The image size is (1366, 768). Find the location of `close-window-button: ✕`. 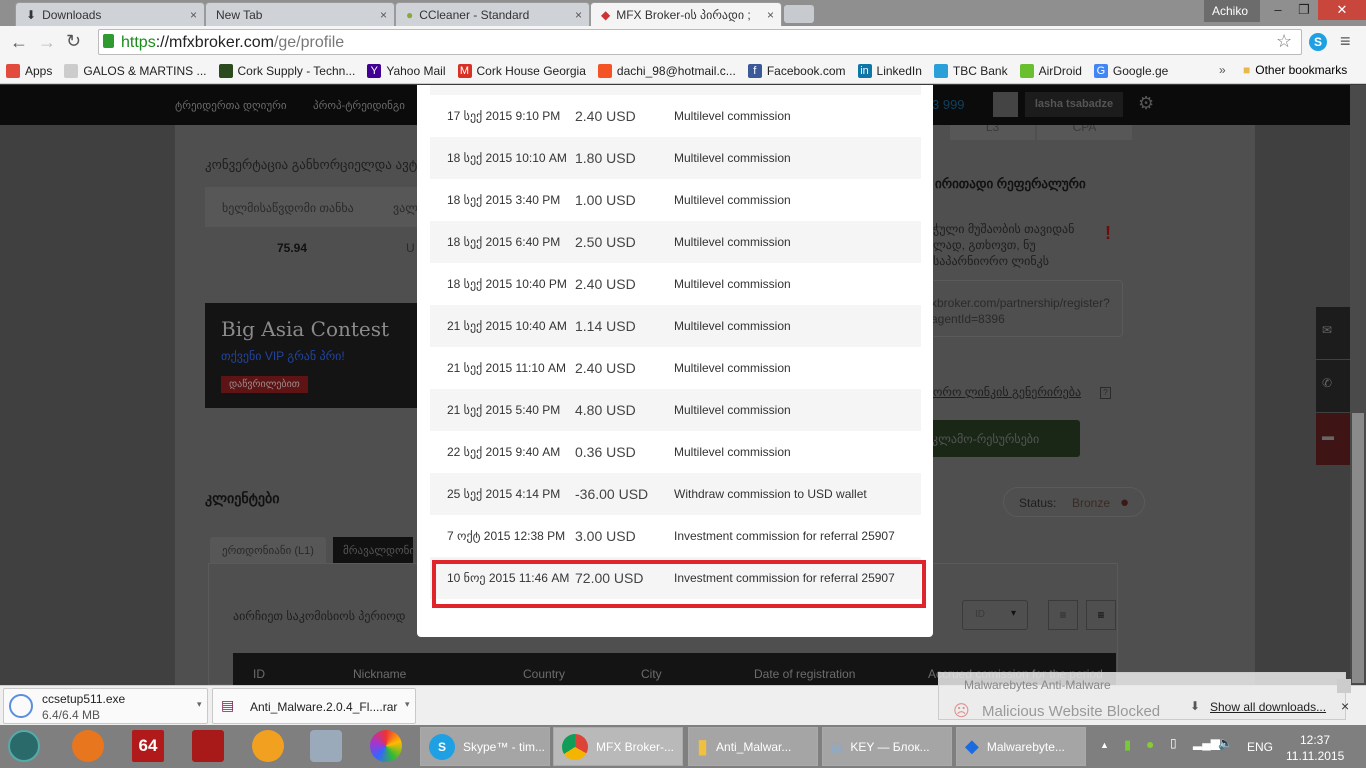

close-window-button: ✕ is located at coordinates (1342, 10).